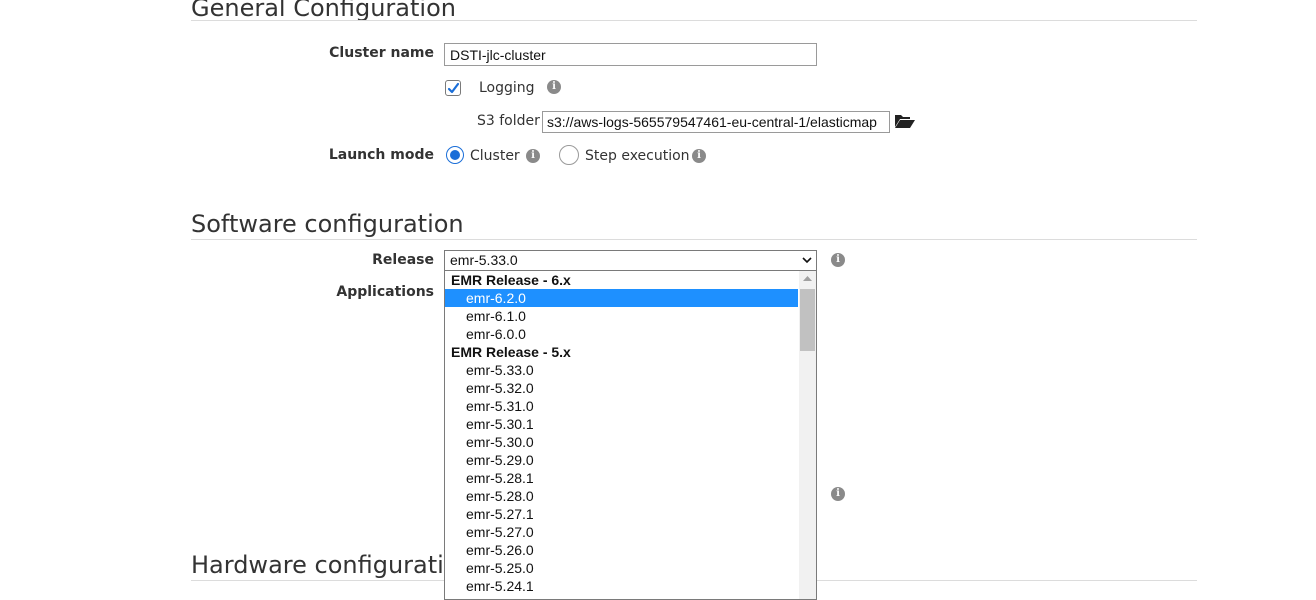  What do you see at coordinates (807, 435) in the screenshot?
I see `dropdown-scrollbar` at bounding box center [807, 435].